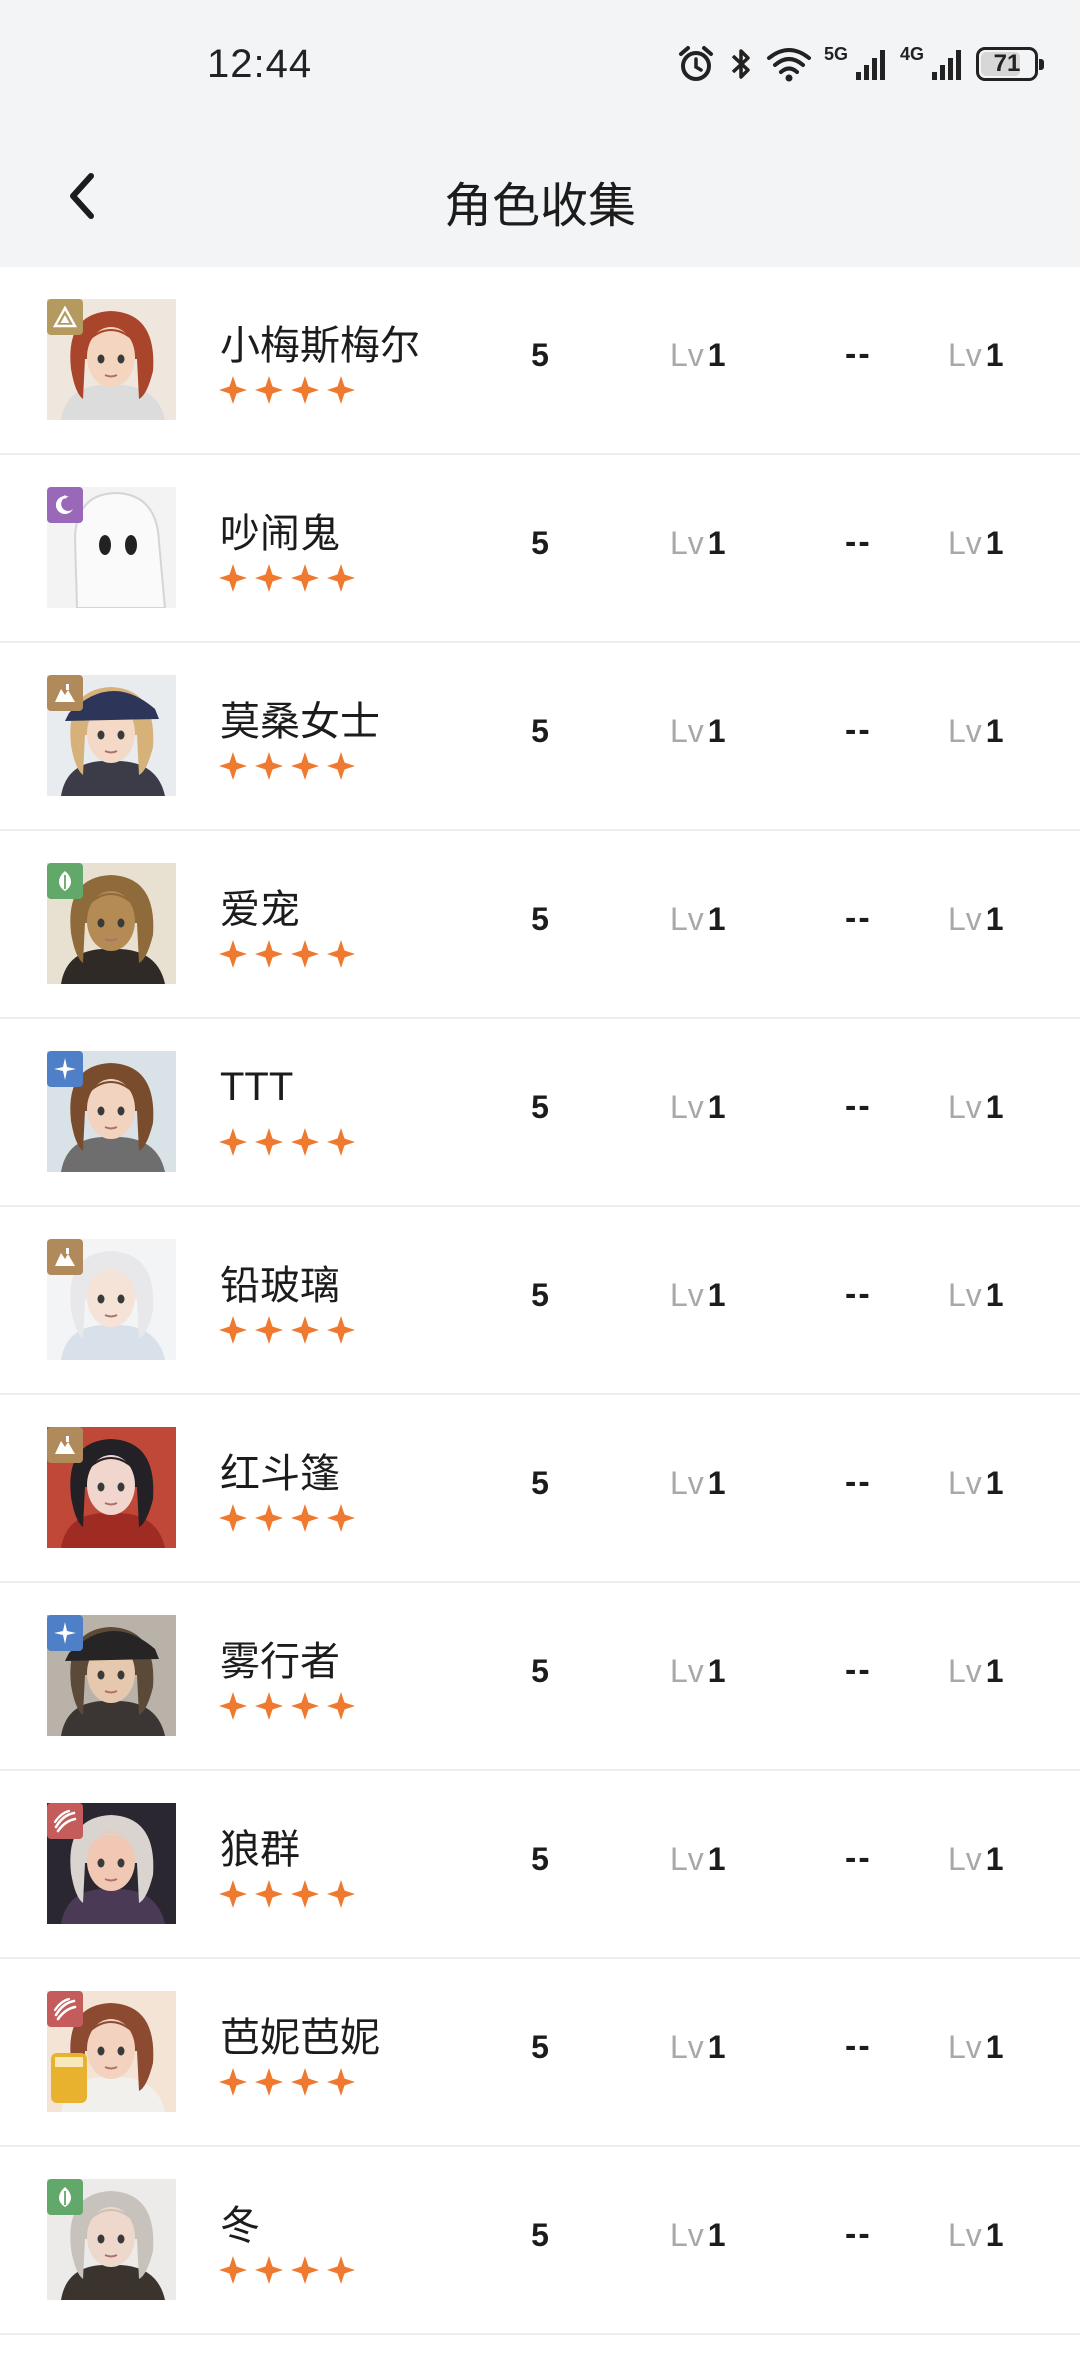 Image resolution: width=1080 pixels, height=2376 pixels. What do you see at coordinates (260, 910) in the screenshot?
I see `character-name: 爱宠` at bounding box center [260, 910].